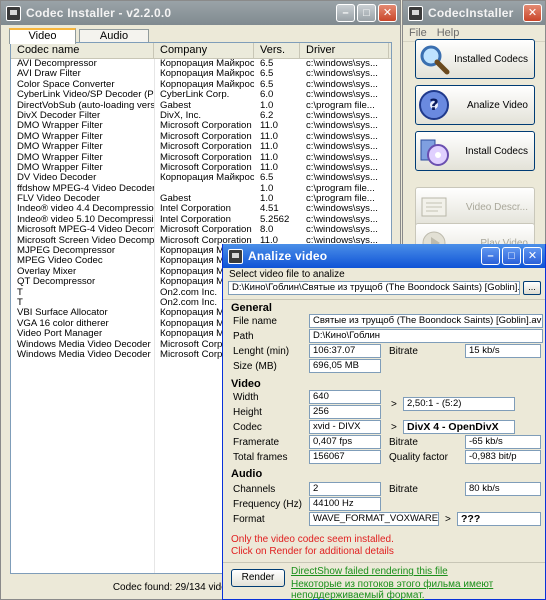 Image resolution: width=546 pixels, height=600 pixels. I want to click on column-version: Vers., so click(277, 50).